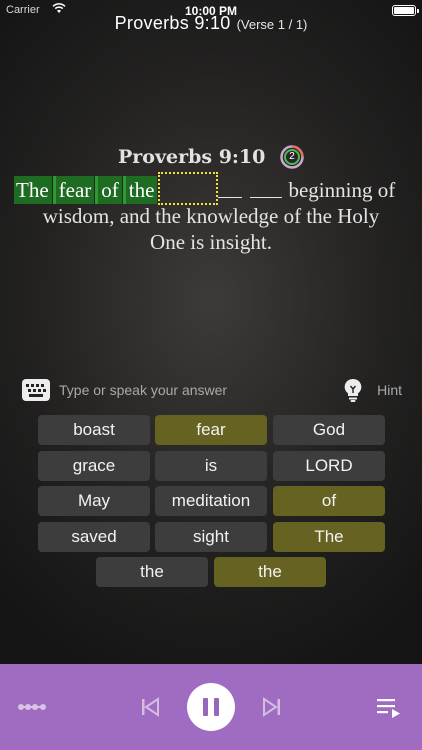 This screenshot has width=422, height=750. Describe the element at coordinates (211, 430) in the screenshot. I see `word-chip-used: fear` at that location.